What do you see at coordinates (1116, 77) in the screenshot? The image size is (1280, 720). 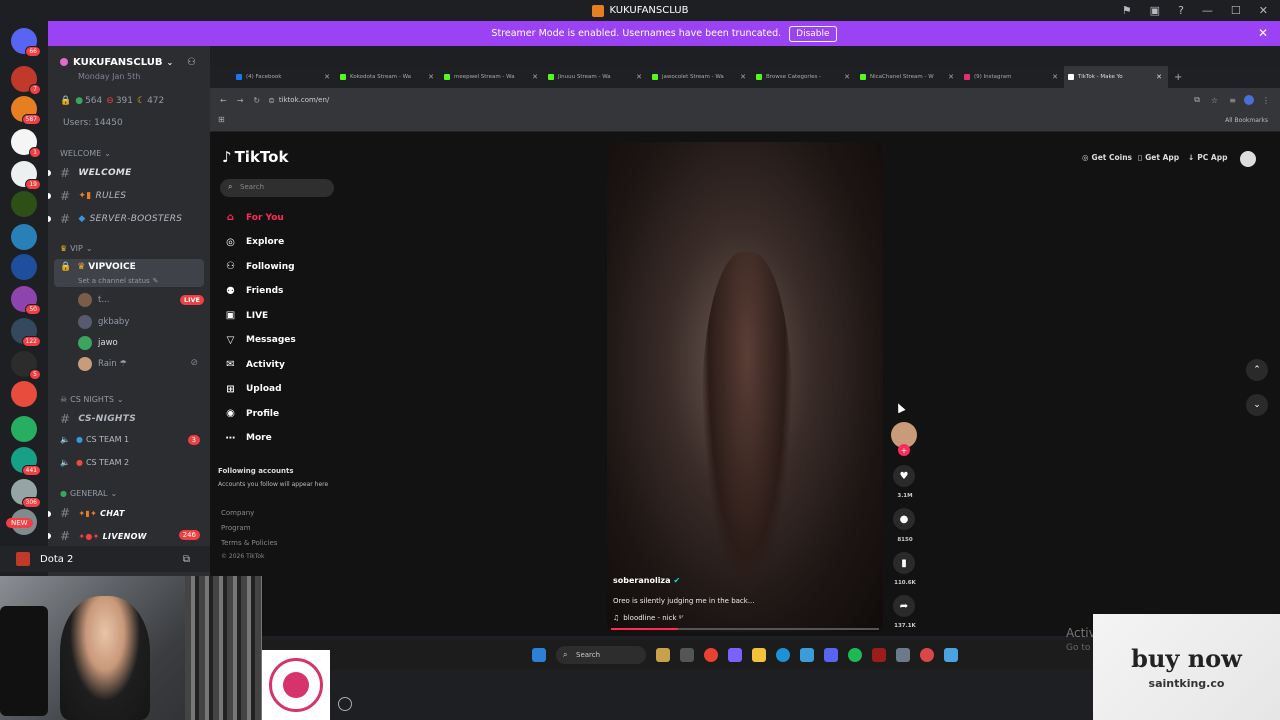 I see `browser-tab: TikTok - Make Yo ✕` at bounding box center [1116, 77].